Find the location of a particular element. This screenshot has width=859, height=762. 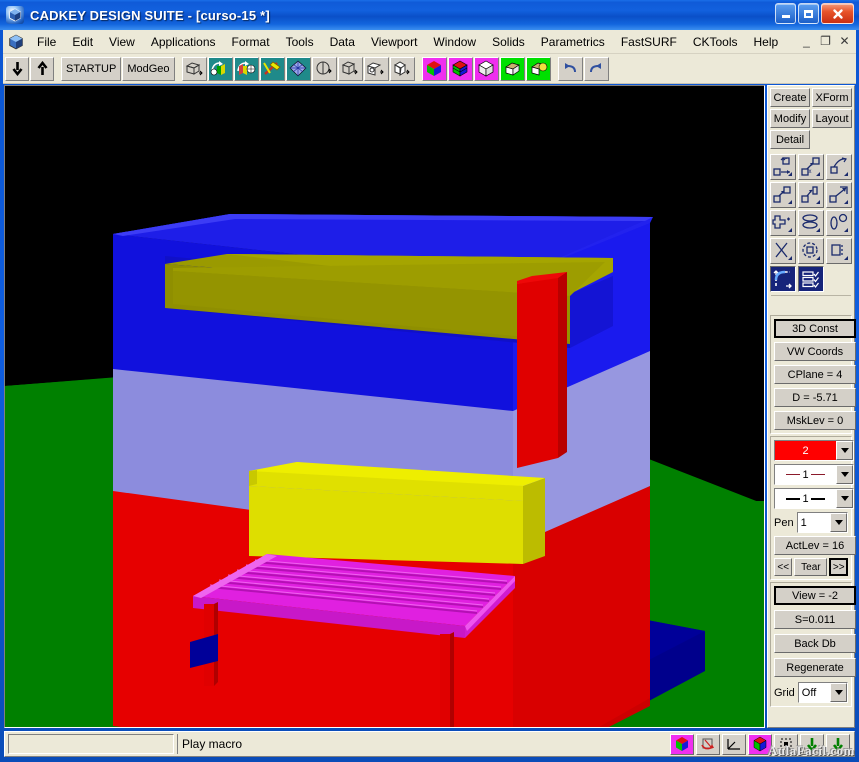

depth-button: D = -5.71 is located at coordinates (815, 397).